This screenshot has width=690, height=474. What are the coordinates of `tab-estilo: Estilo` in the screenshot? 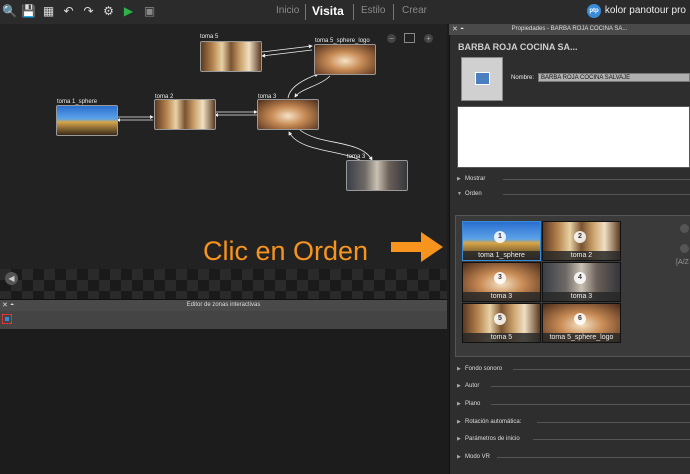 It's located at (373, 10).